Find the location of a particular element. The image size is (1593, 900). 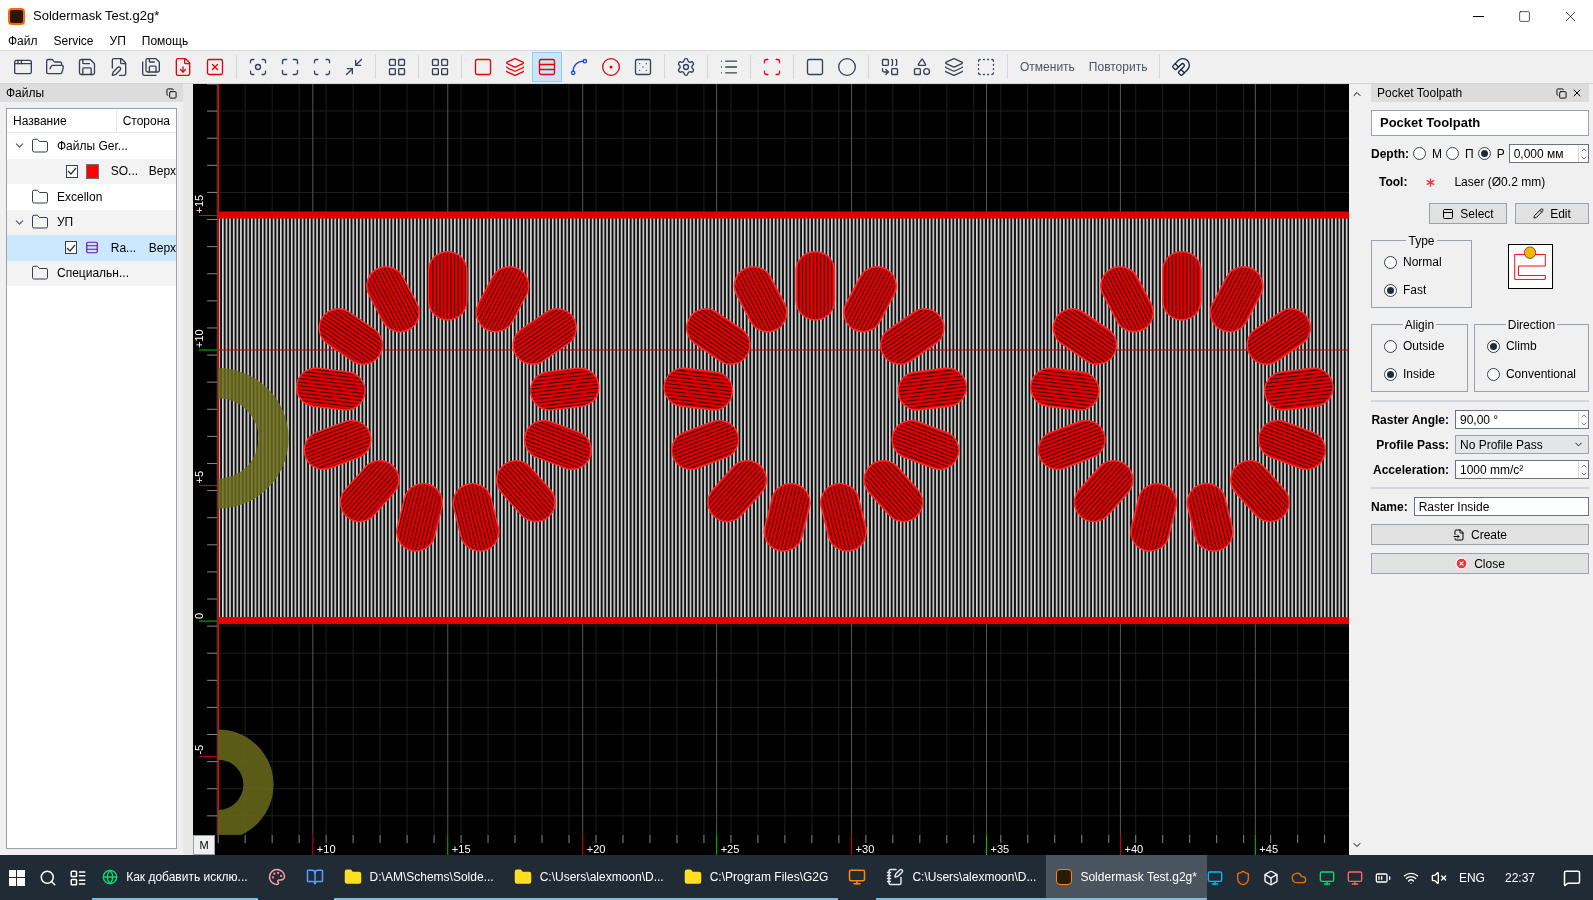

acceleration-field: 1000 mm/c² is located at coordinates (1522, 469).